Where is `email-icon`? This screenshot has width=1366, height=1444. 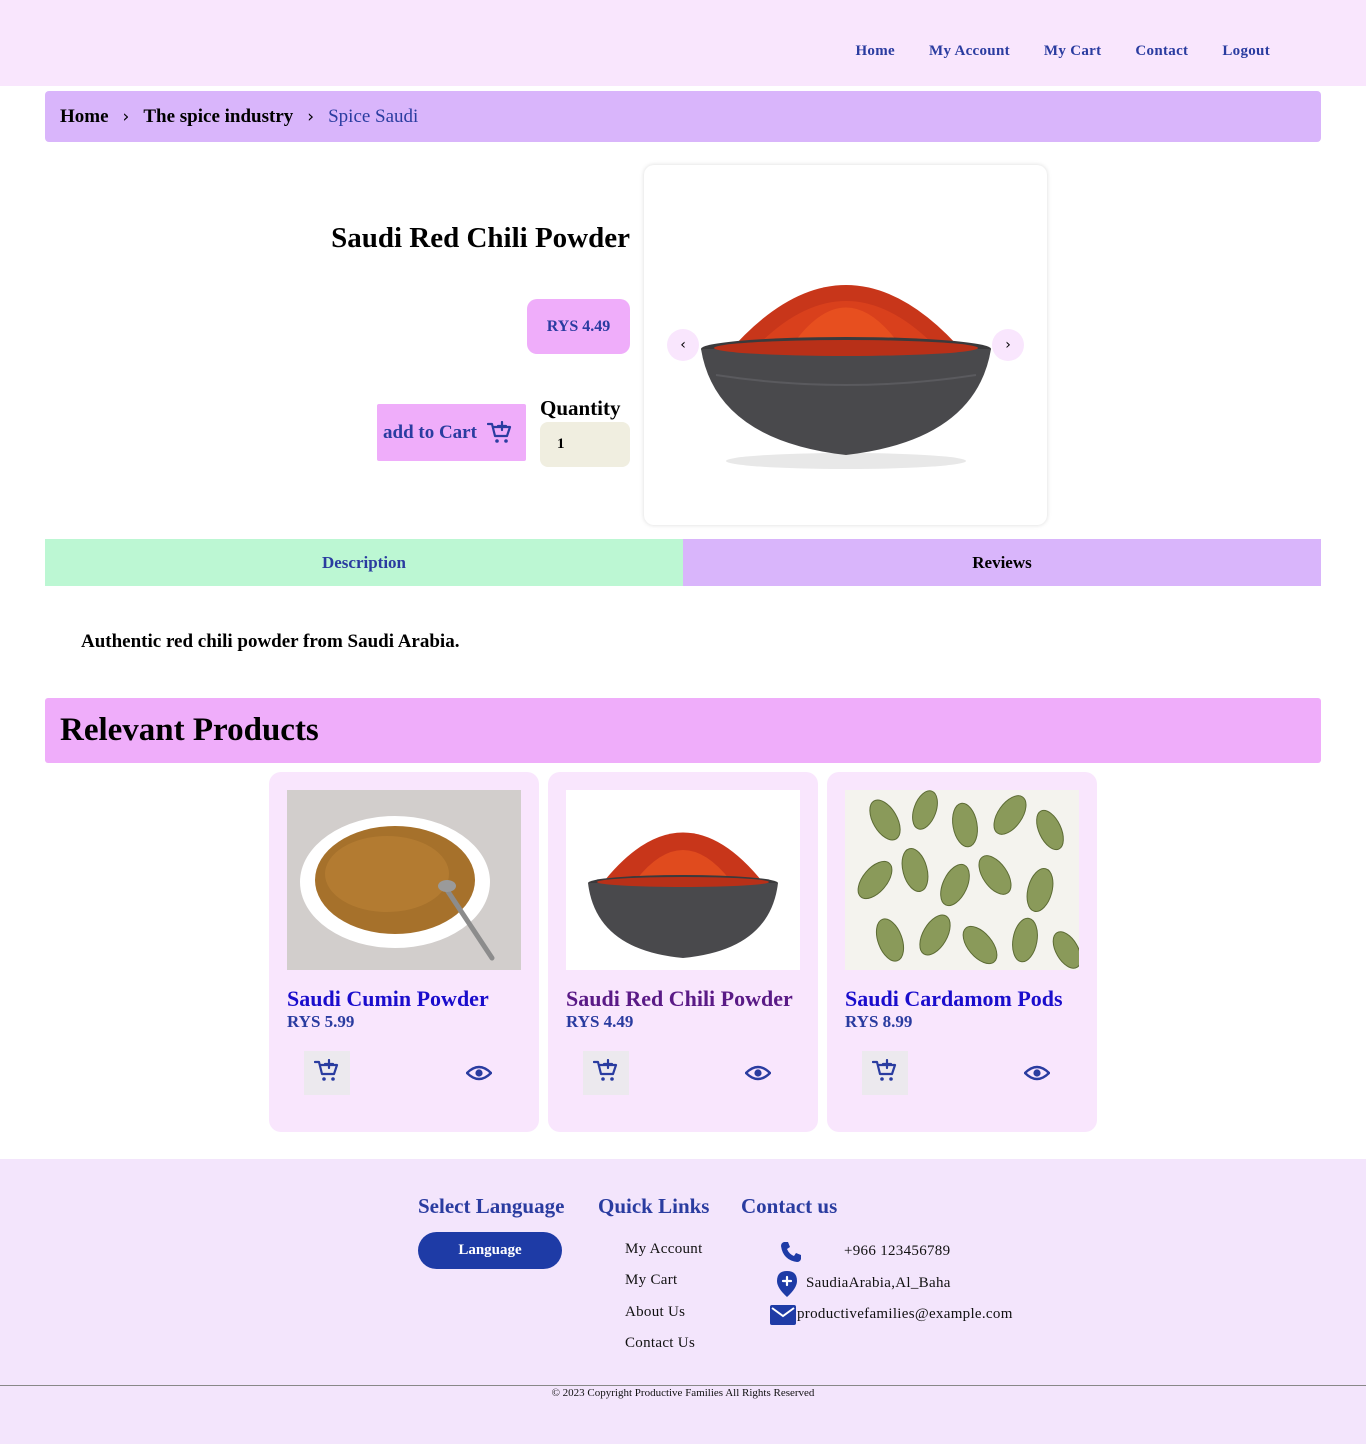 email-icon is located at coordinates (783, 1317).